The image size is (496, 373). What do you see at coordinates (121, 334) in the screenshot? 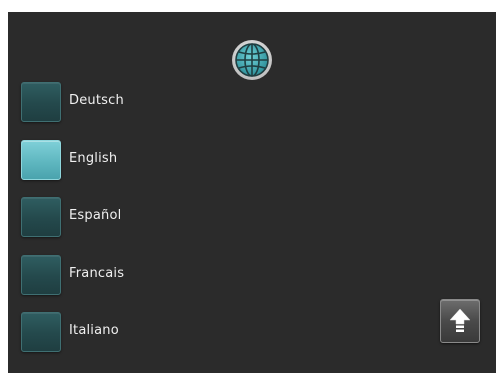
I see `language-option-italiano: Italiano` at bounding box center [121, 334].